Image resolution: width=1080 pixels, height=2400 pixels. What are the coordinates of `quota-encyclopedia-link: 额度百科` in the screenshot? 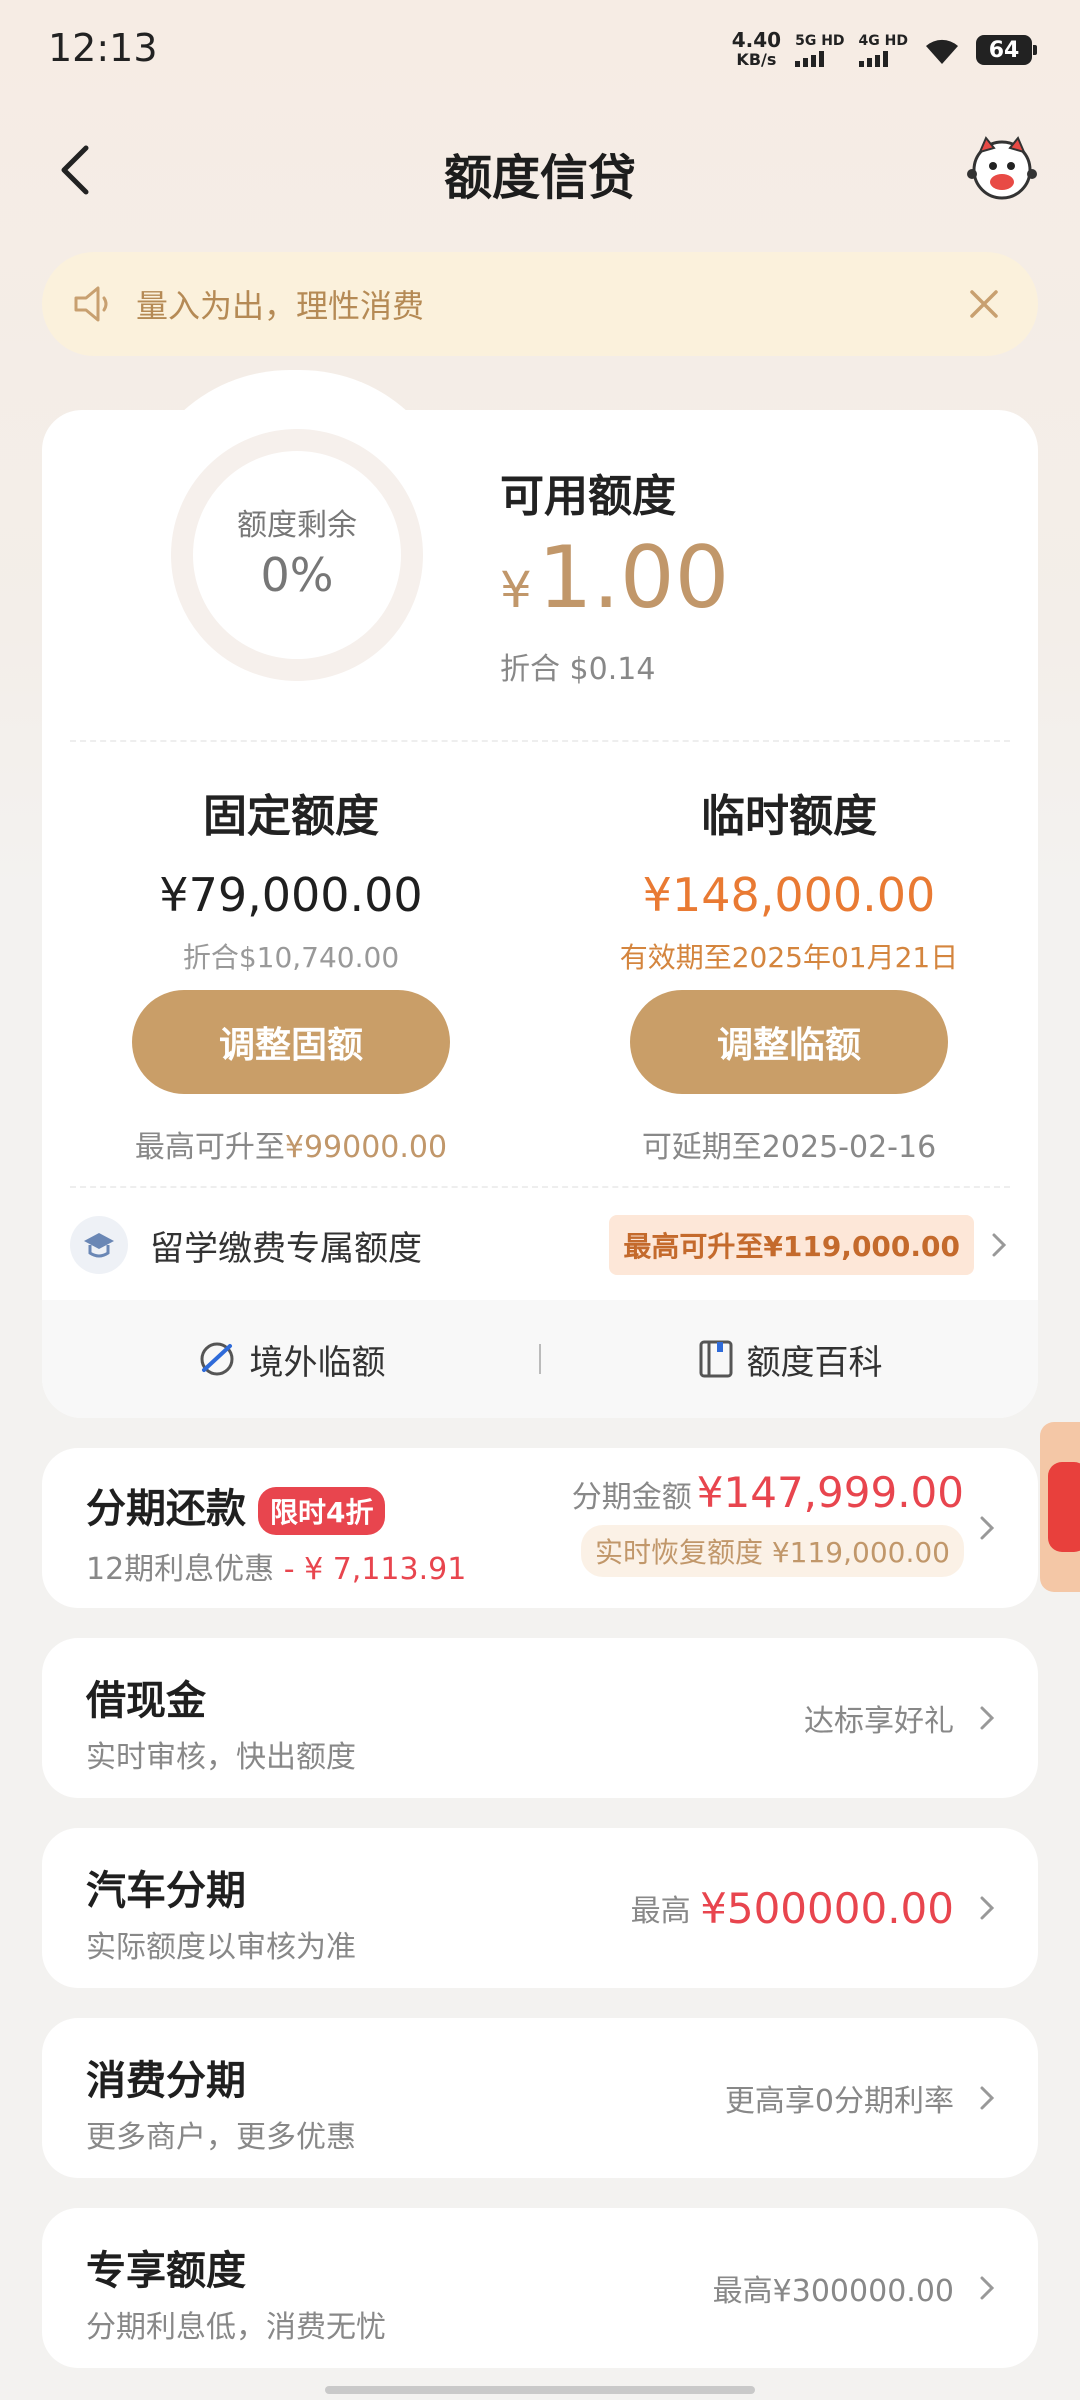 It's located at (789, 1359).